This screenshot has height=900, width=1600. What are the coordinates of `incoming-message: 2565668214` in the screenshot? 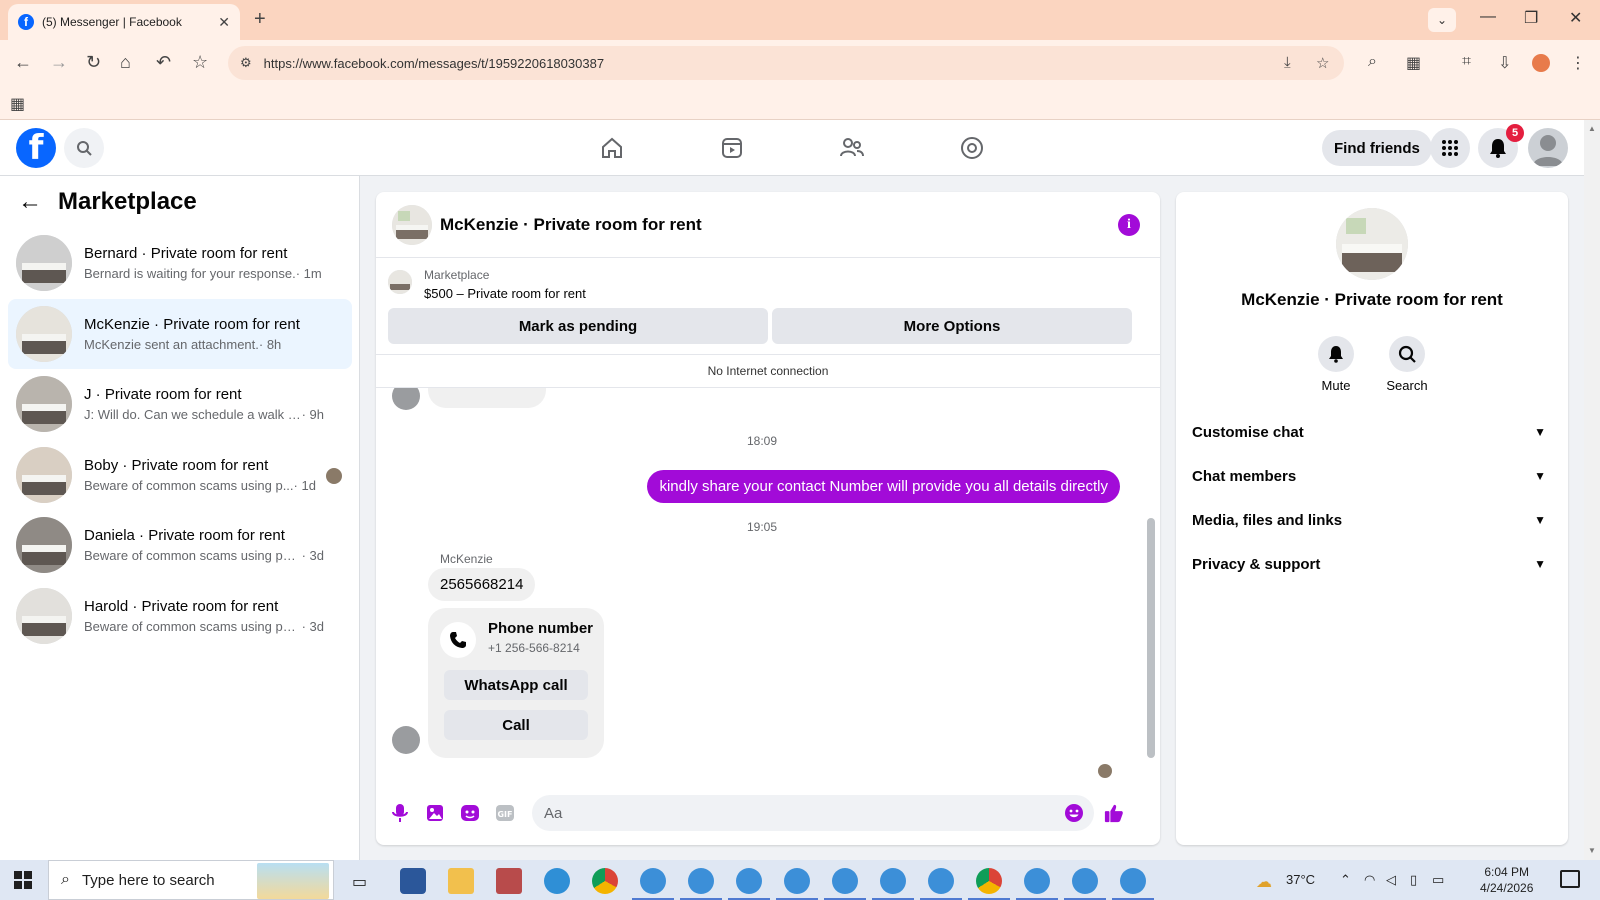 It's located at (482, 584).